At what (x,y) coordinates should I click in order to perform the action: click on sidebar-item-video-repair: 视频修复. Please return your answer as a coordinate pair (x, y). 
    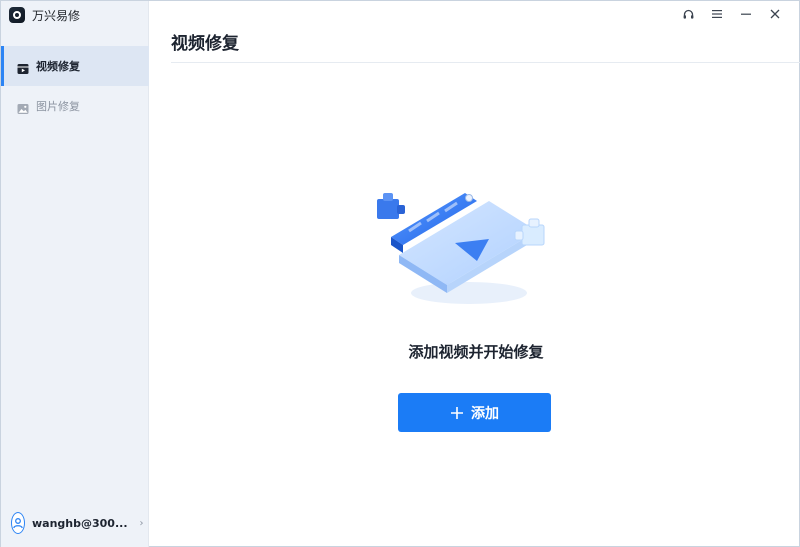
    Looking at the image, I should click on (75, 66).